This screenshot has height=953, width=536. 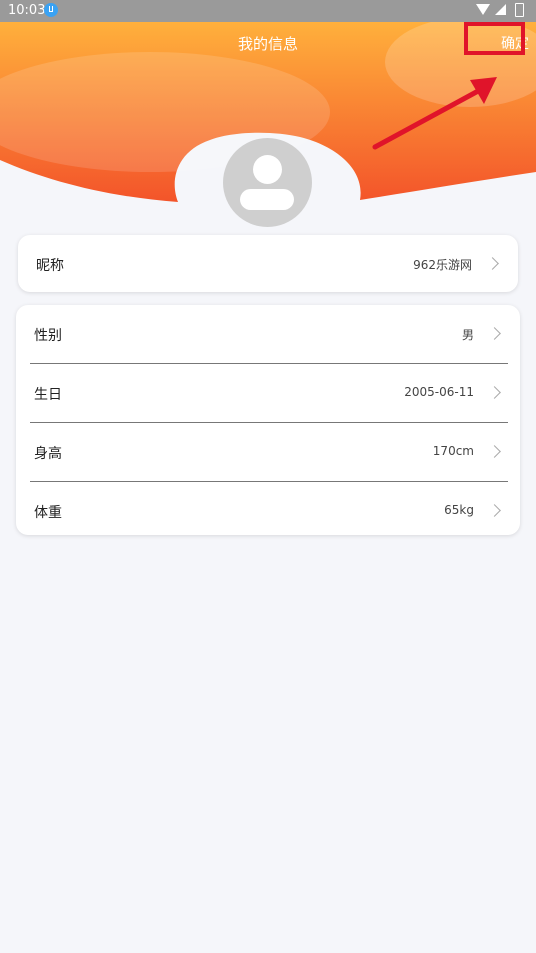 I want to click on avatar-head-shape, so click(x=267, y=169).